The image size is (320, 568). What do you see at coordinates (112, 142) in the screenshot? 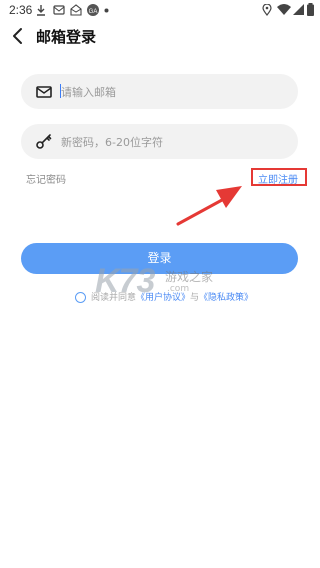
I see `password-placeholder: 新密码，6-20位字符` at bounding box center [112, 142].